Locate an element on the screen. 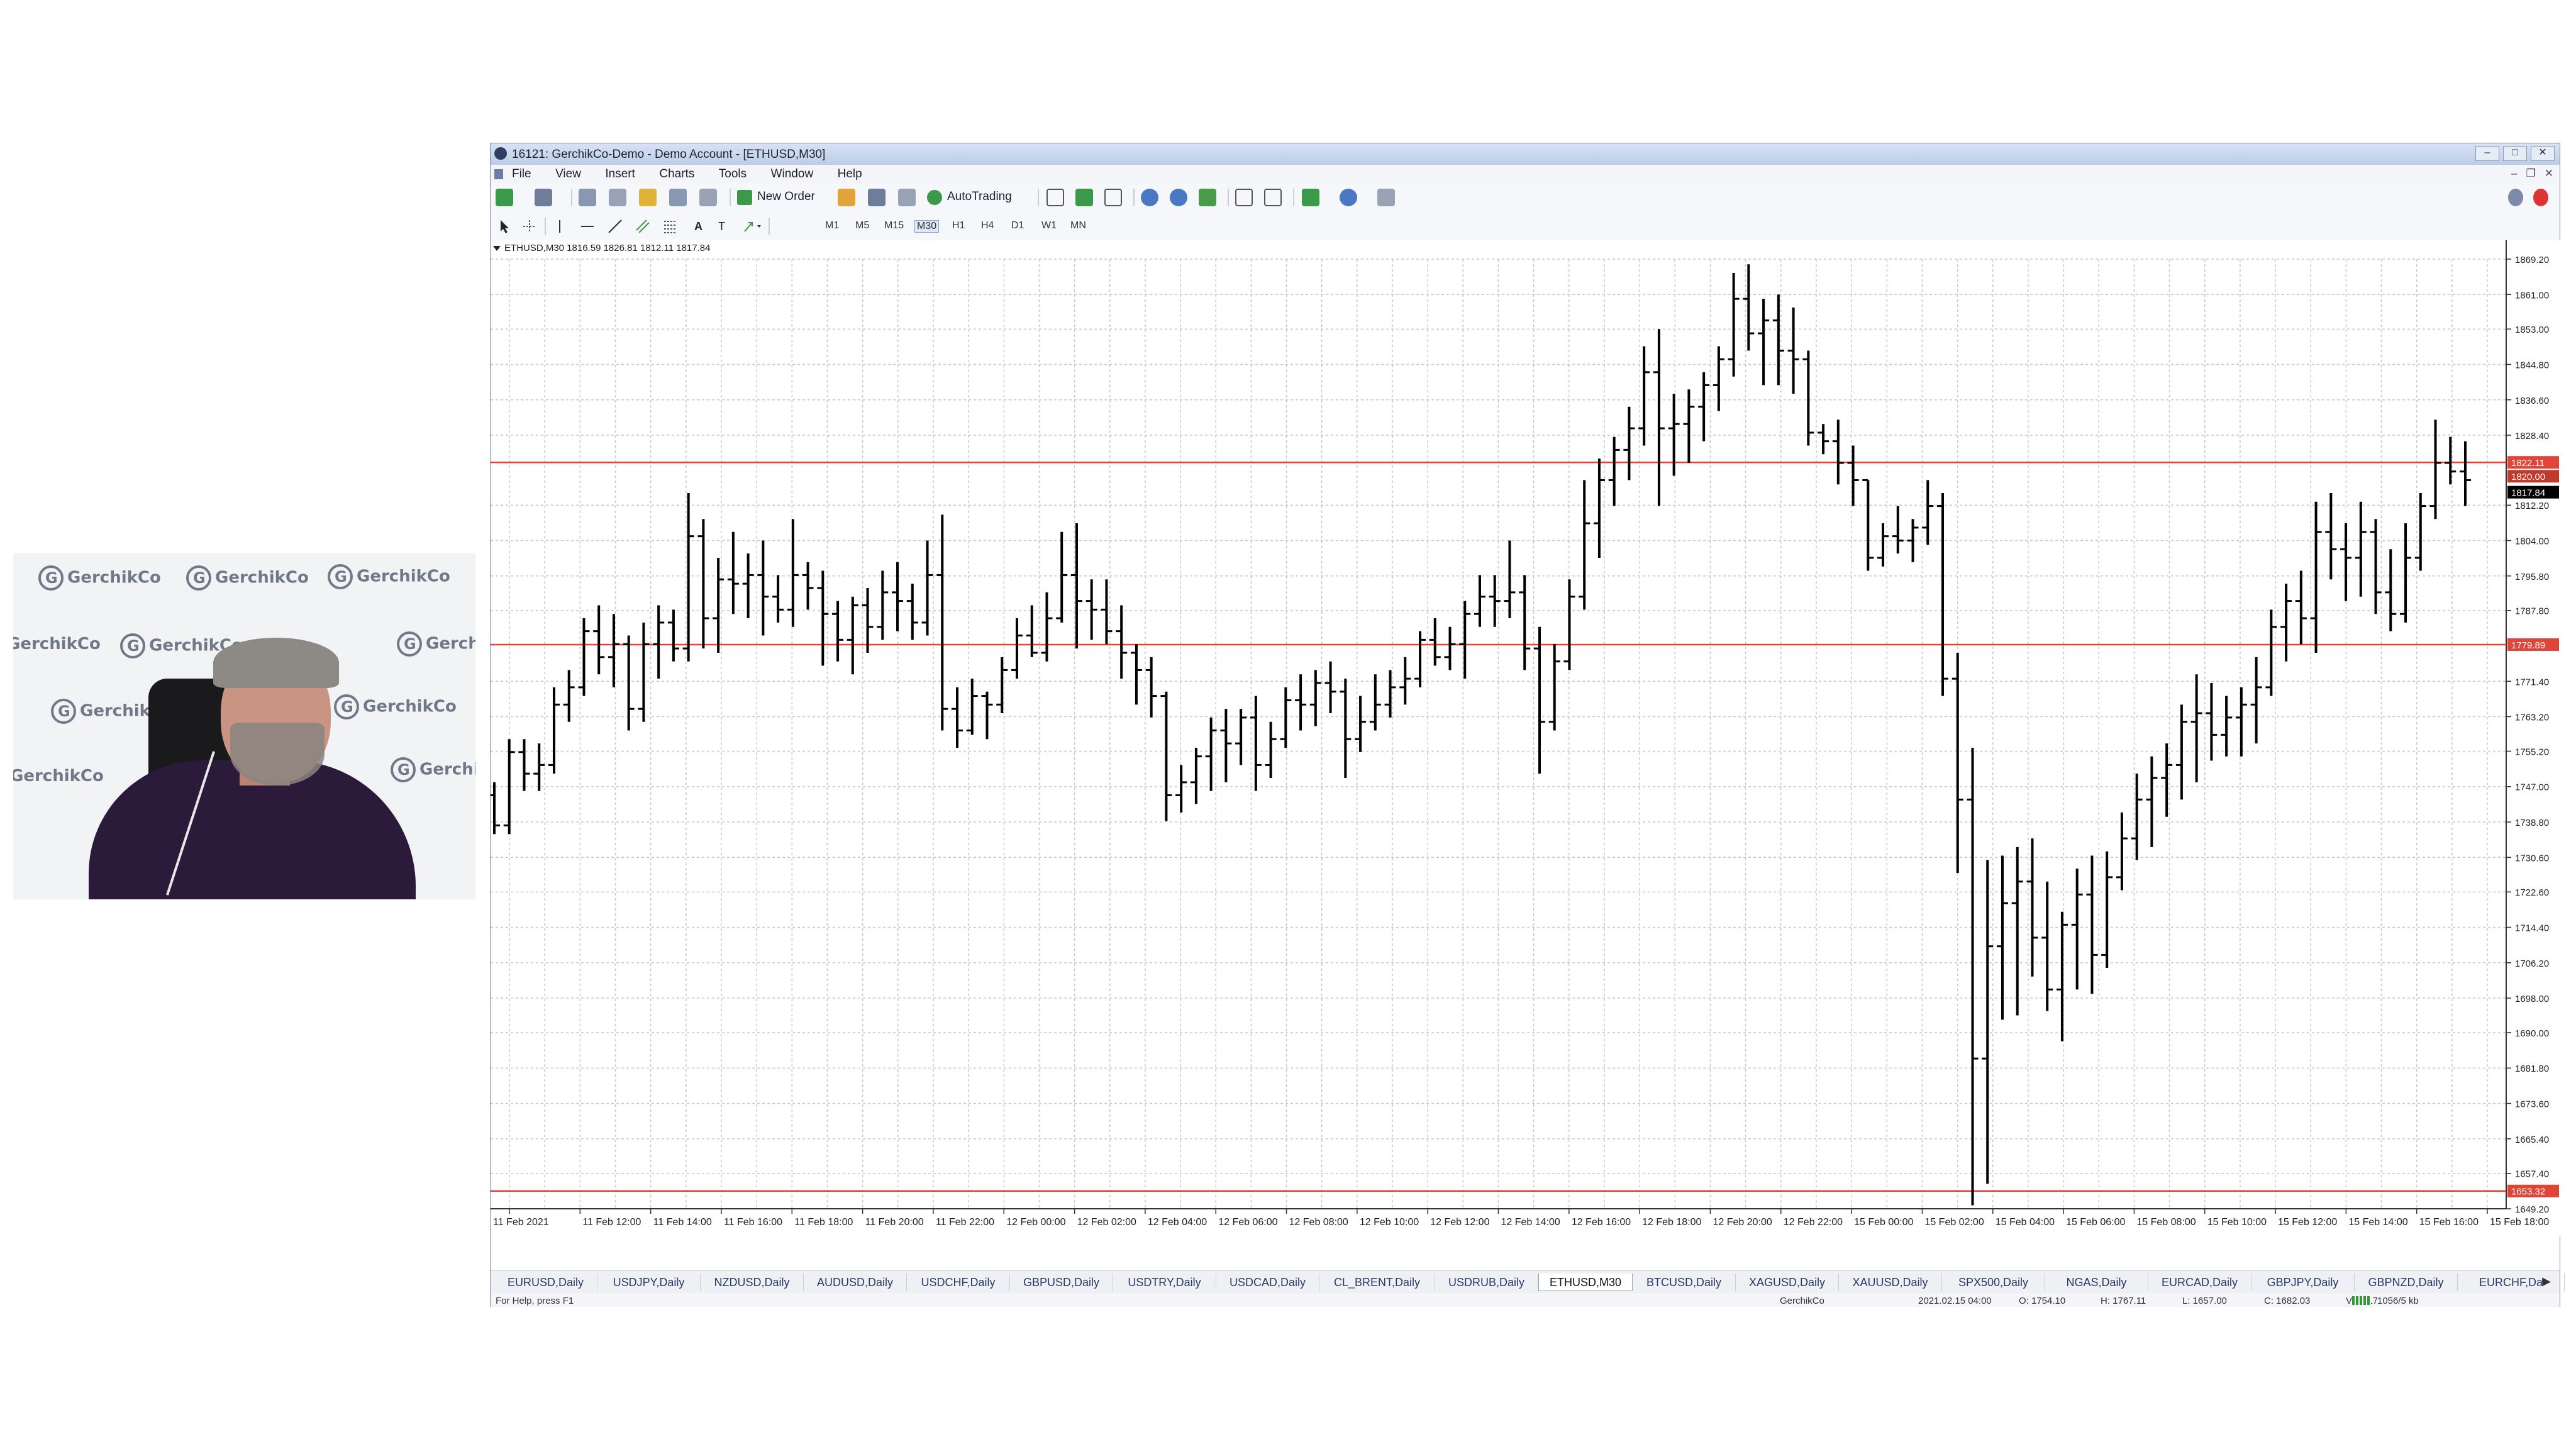 The height and width of the screenshot is (1449, 2576). status-datetime: 2021.02.15 04:00 is located at coordinates (1955, 1301).